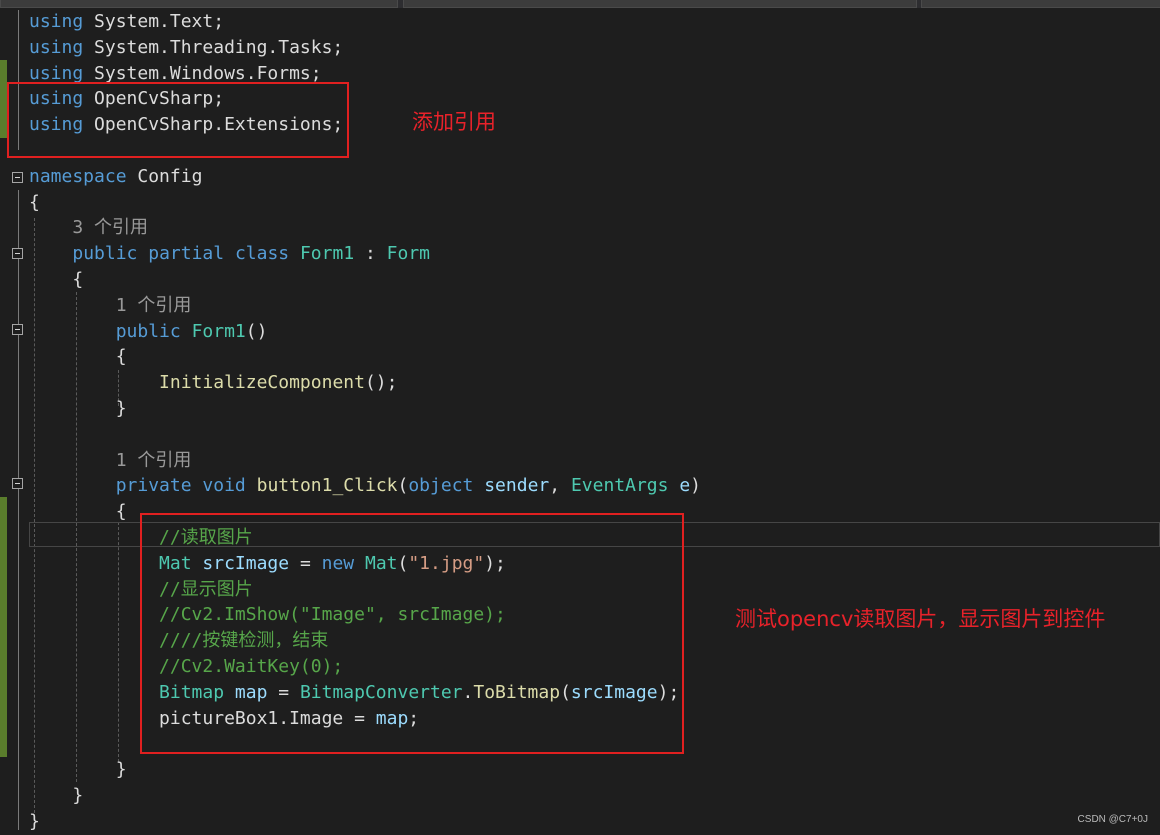  Describe the element at coordinates (17, 177) in the screenshot. I see `collapse-namespace-icon` at that location.